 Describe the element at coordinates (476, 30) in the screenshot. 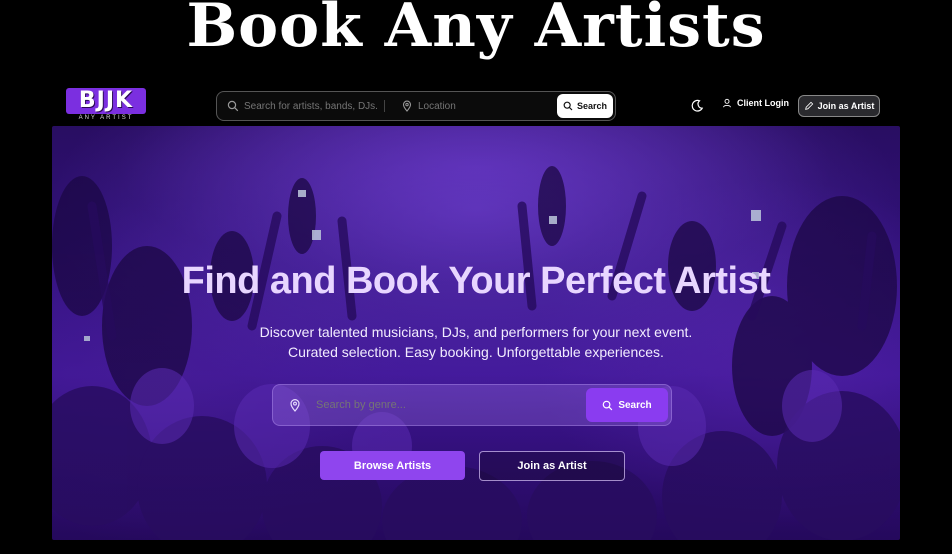

I see `promo-title: Book Any Artists` at that location.